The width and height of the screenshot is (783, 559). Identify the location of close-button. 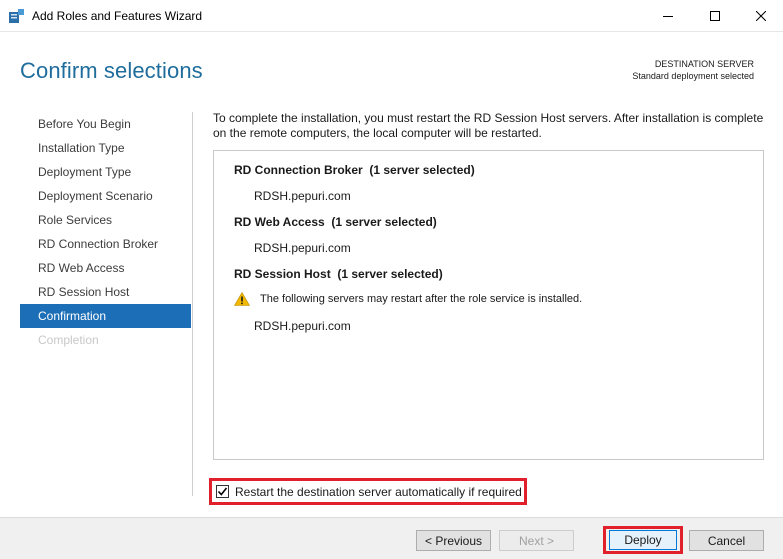
(760, 16).